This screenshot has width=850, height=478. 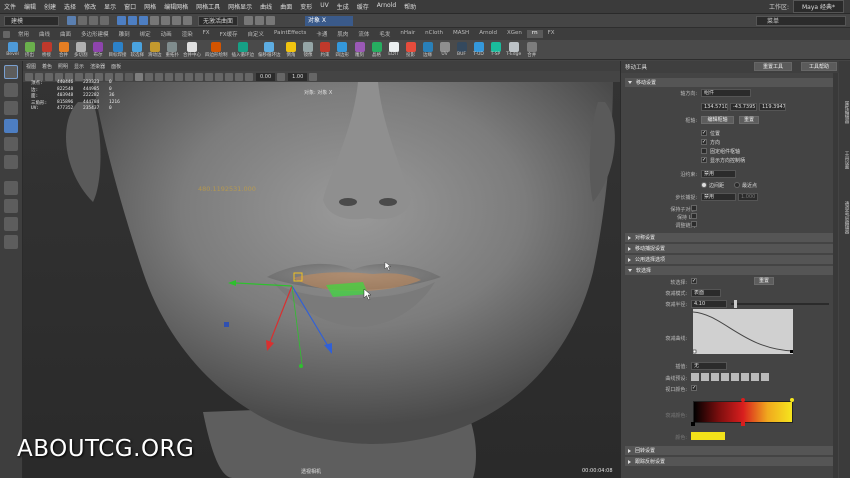 What do you see at coordinates (46, 49) in the screenshot?
I see `shelf-button: 桥接` at bounding box center [46, 49].